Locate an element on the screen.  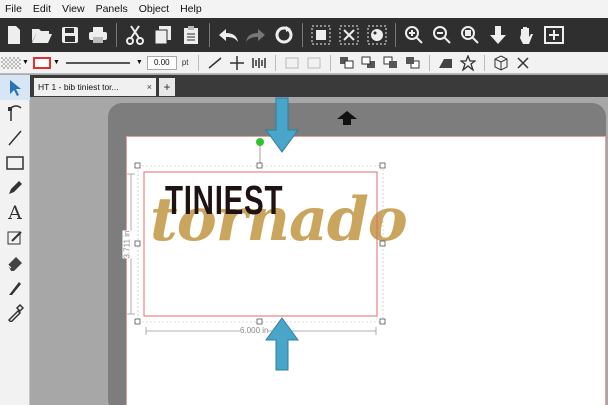
undo-icon is located at coordinates (228, 35).